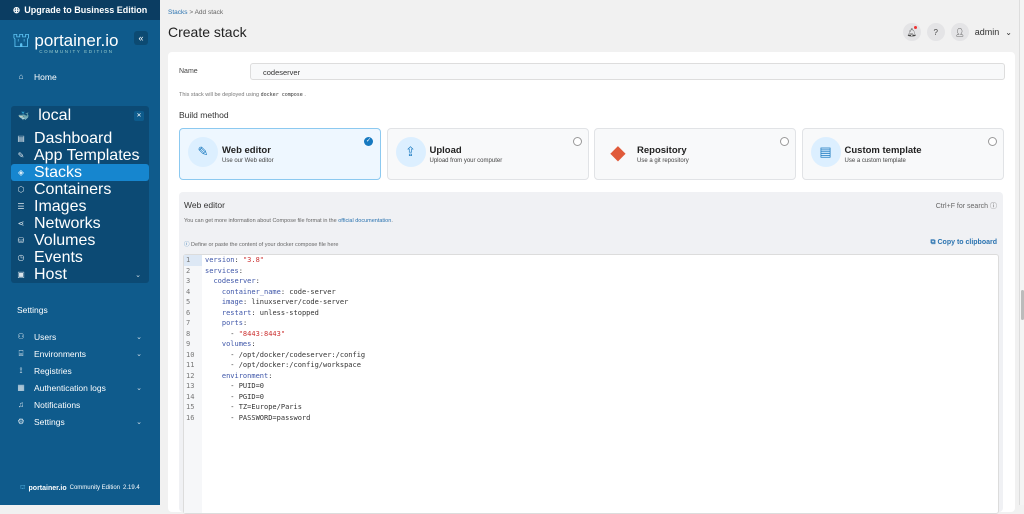  I want to click on code-line: volumes:, so click(238, 344).